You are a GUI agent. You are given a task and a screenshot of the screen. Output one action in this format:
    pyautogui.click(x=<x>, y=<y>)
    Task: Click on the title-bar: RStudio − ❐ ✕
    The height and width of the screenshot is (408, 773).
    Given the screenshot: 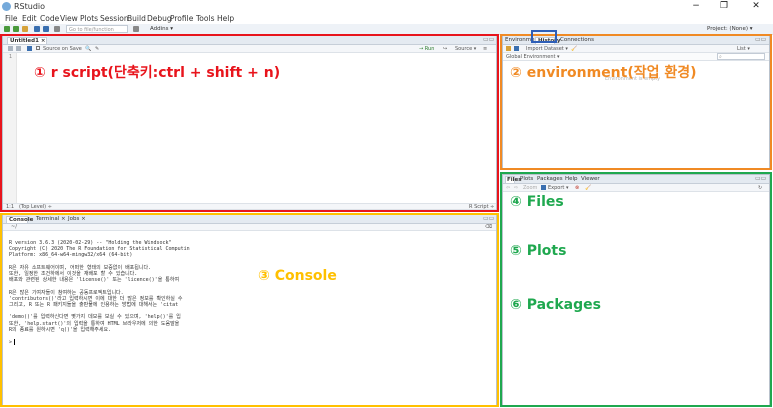 What is the action you would take?
    pyautogui.click(x=386, y=6)
    